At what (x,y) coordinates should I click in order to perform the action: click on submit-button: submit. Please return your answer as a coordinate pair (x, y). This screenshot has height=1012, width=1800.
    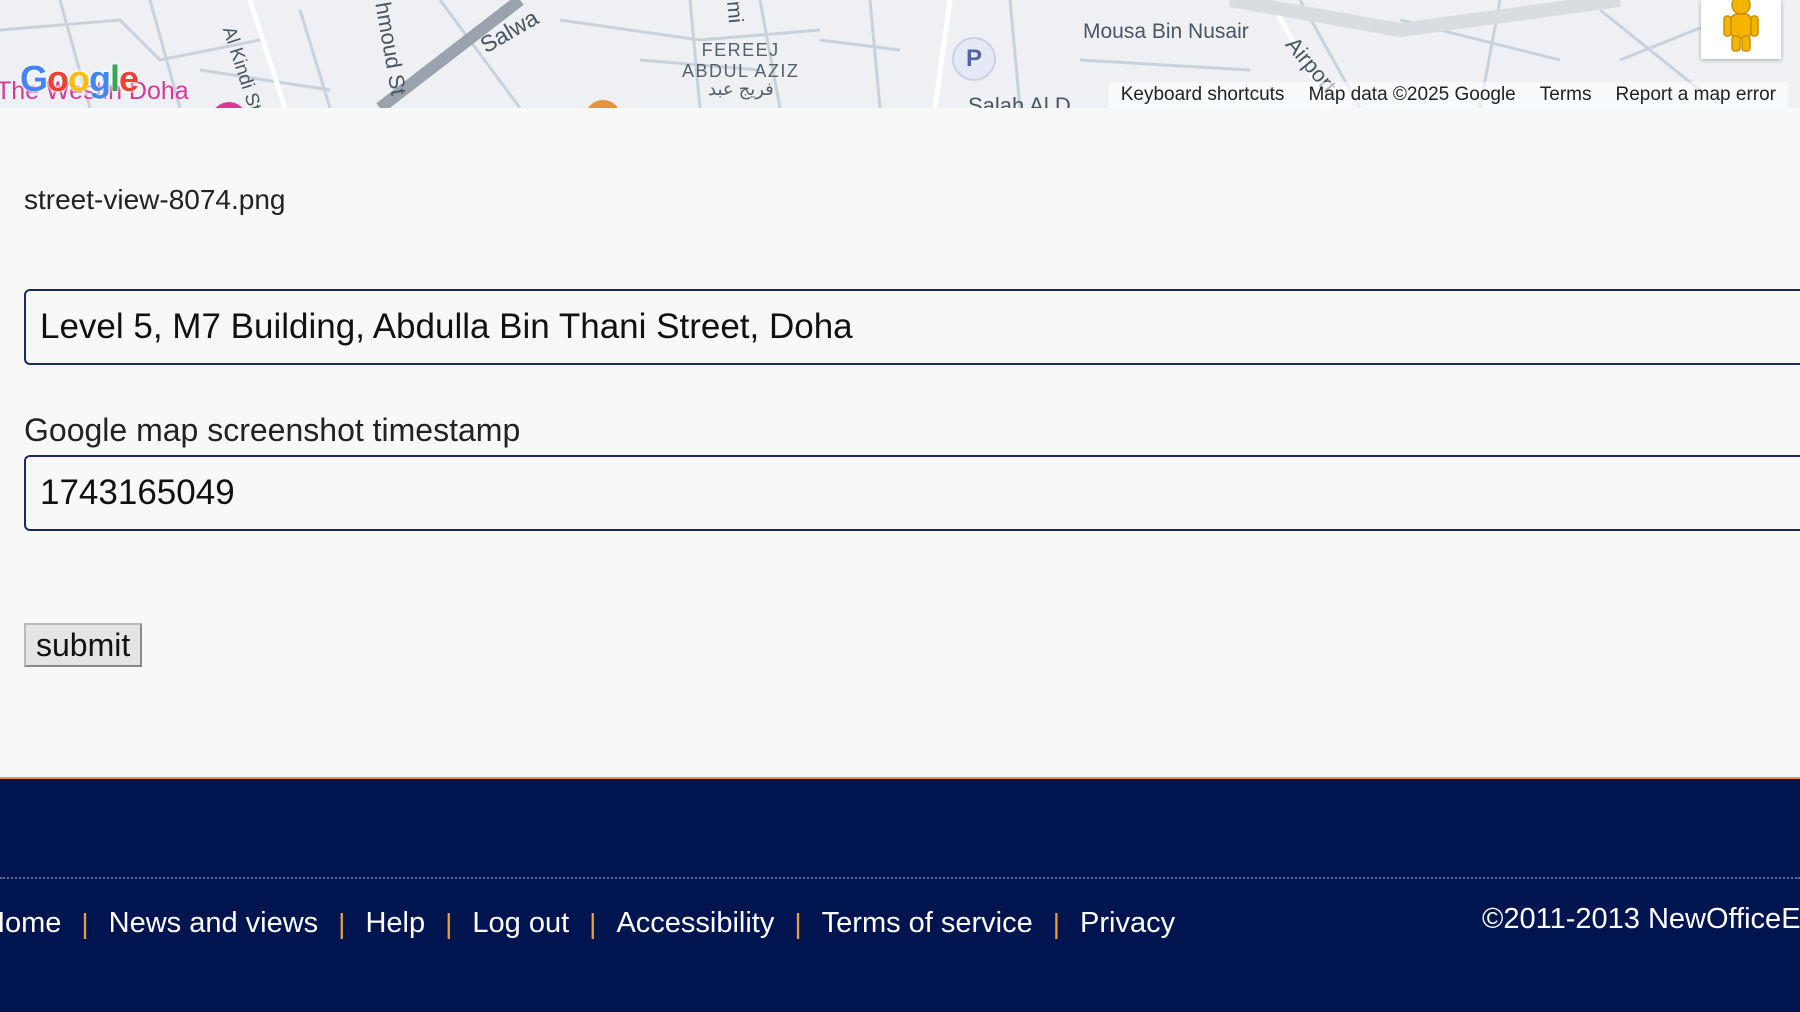
    Looking at the image, I should click on (83, 645).